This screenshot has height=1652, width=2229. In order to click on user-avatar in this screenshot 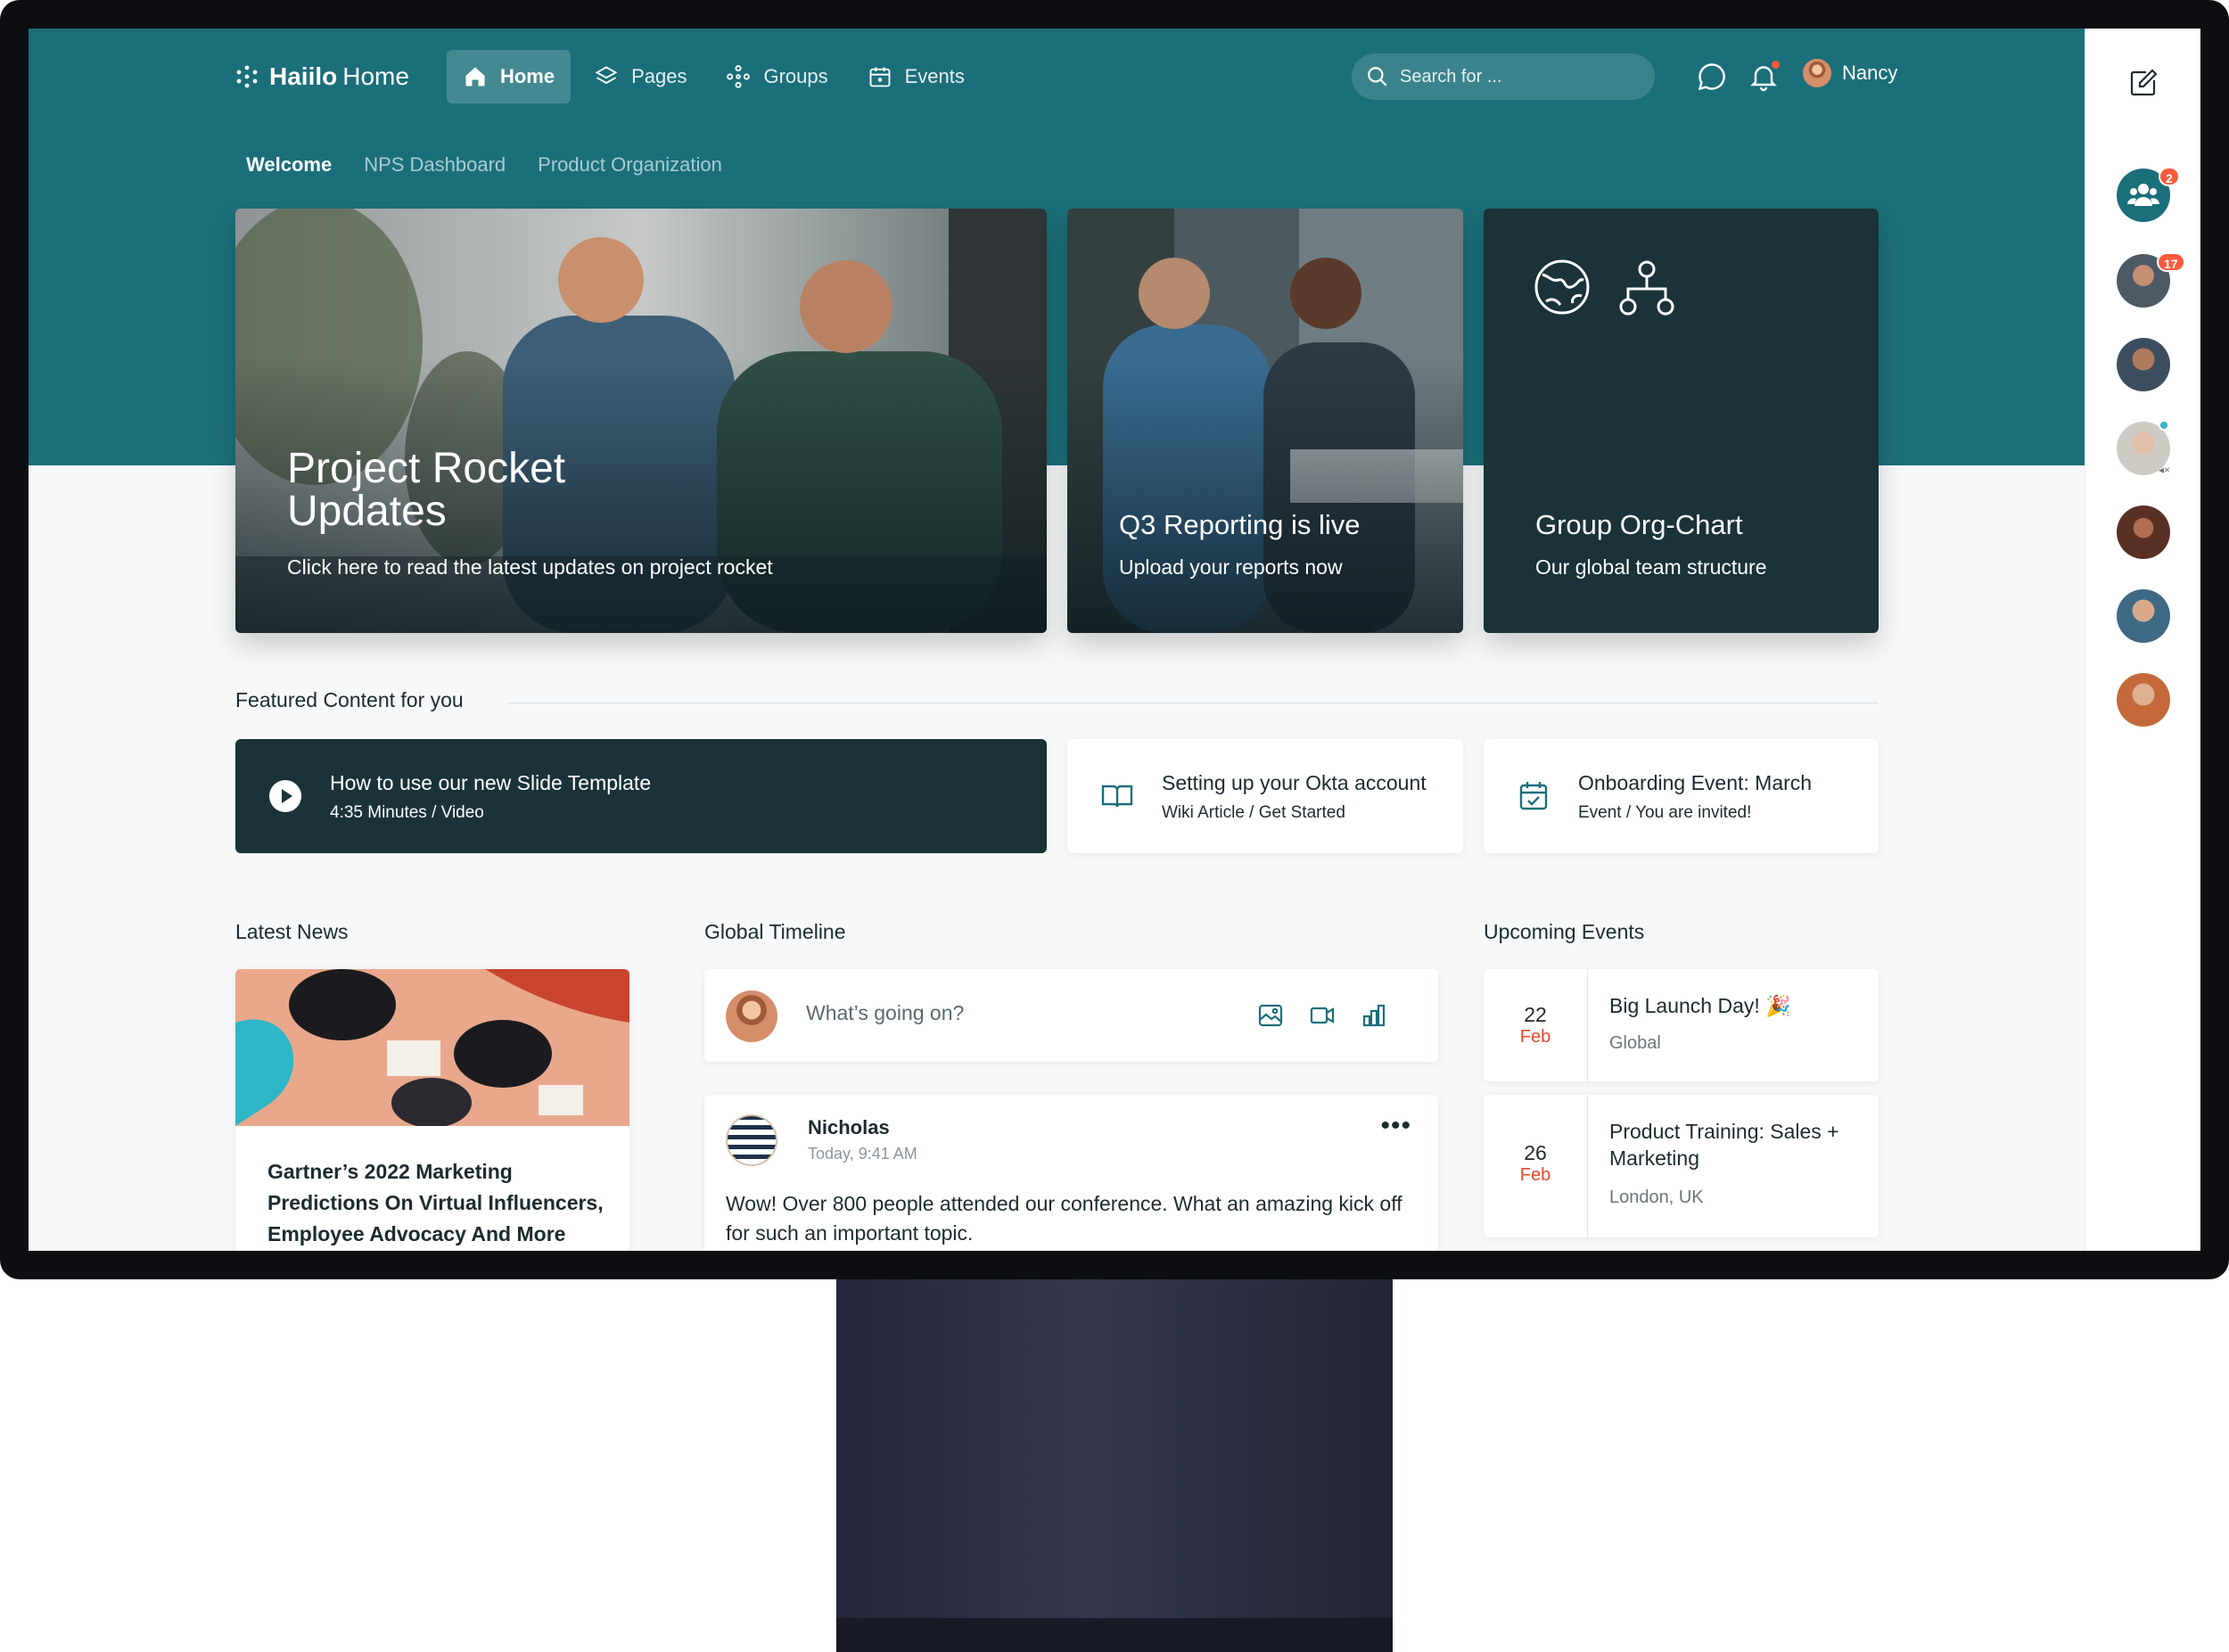, I will do `click(1817, 73)`.